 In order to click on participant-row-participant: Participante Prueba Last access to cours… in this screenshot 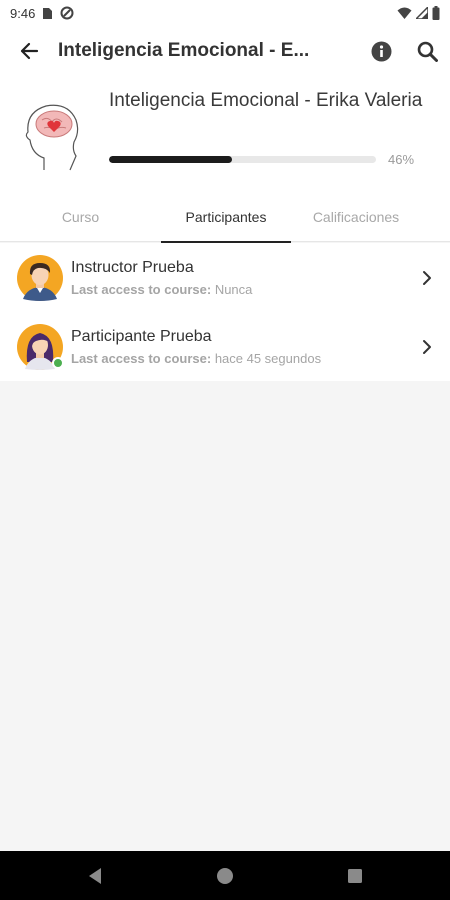, I will do `click(225, 346)`.